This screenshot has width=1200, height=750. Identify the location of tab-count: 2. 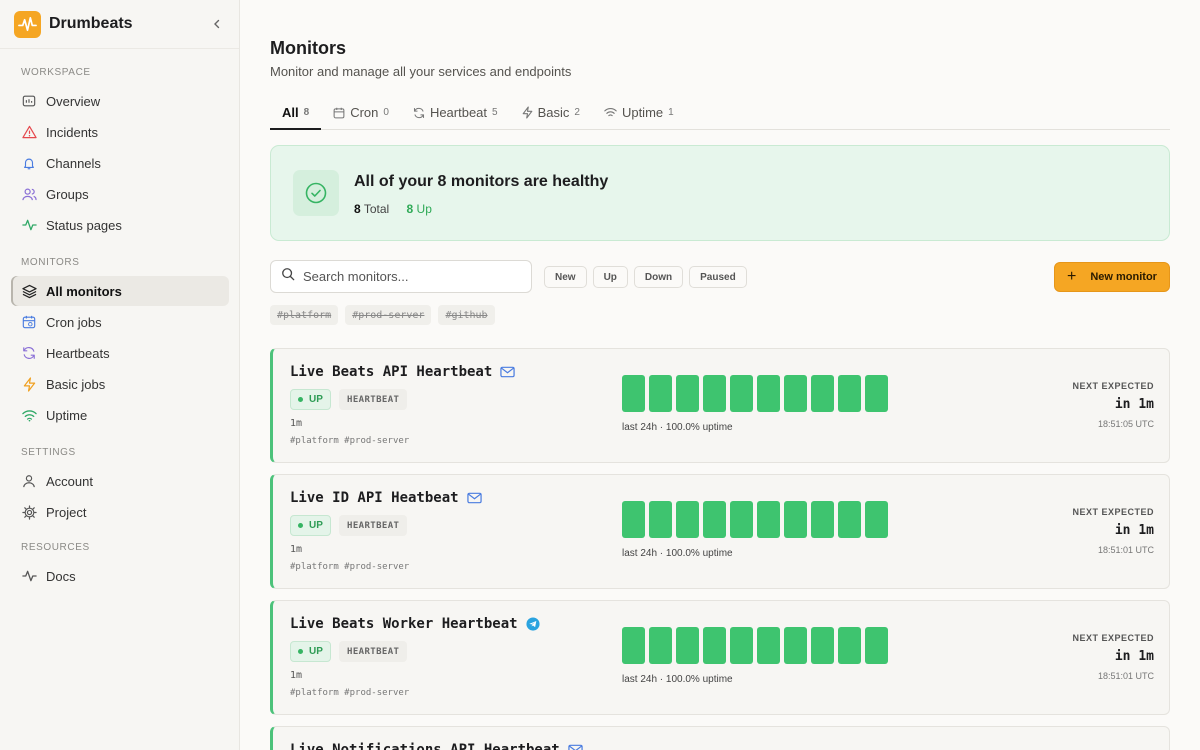
(577, 112).